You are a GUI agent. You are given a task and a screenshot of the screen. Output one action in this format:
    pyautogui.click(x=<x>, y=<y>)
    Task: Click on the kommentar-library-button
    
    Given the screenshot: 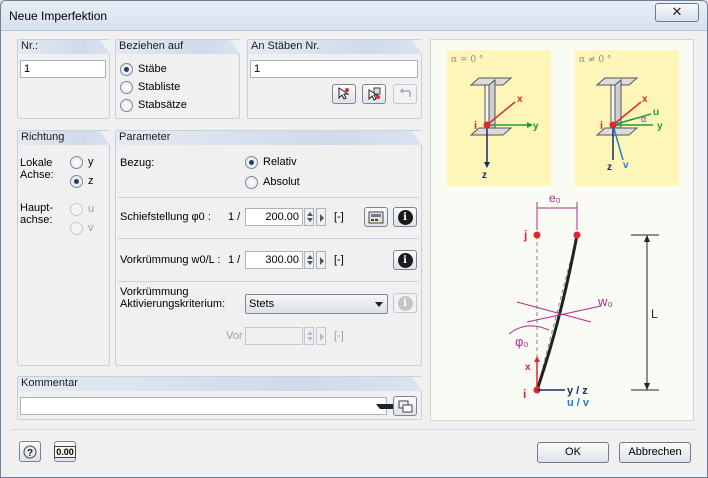 What is the action you would take?
    pyautogui.click(x=405, y=406)
    